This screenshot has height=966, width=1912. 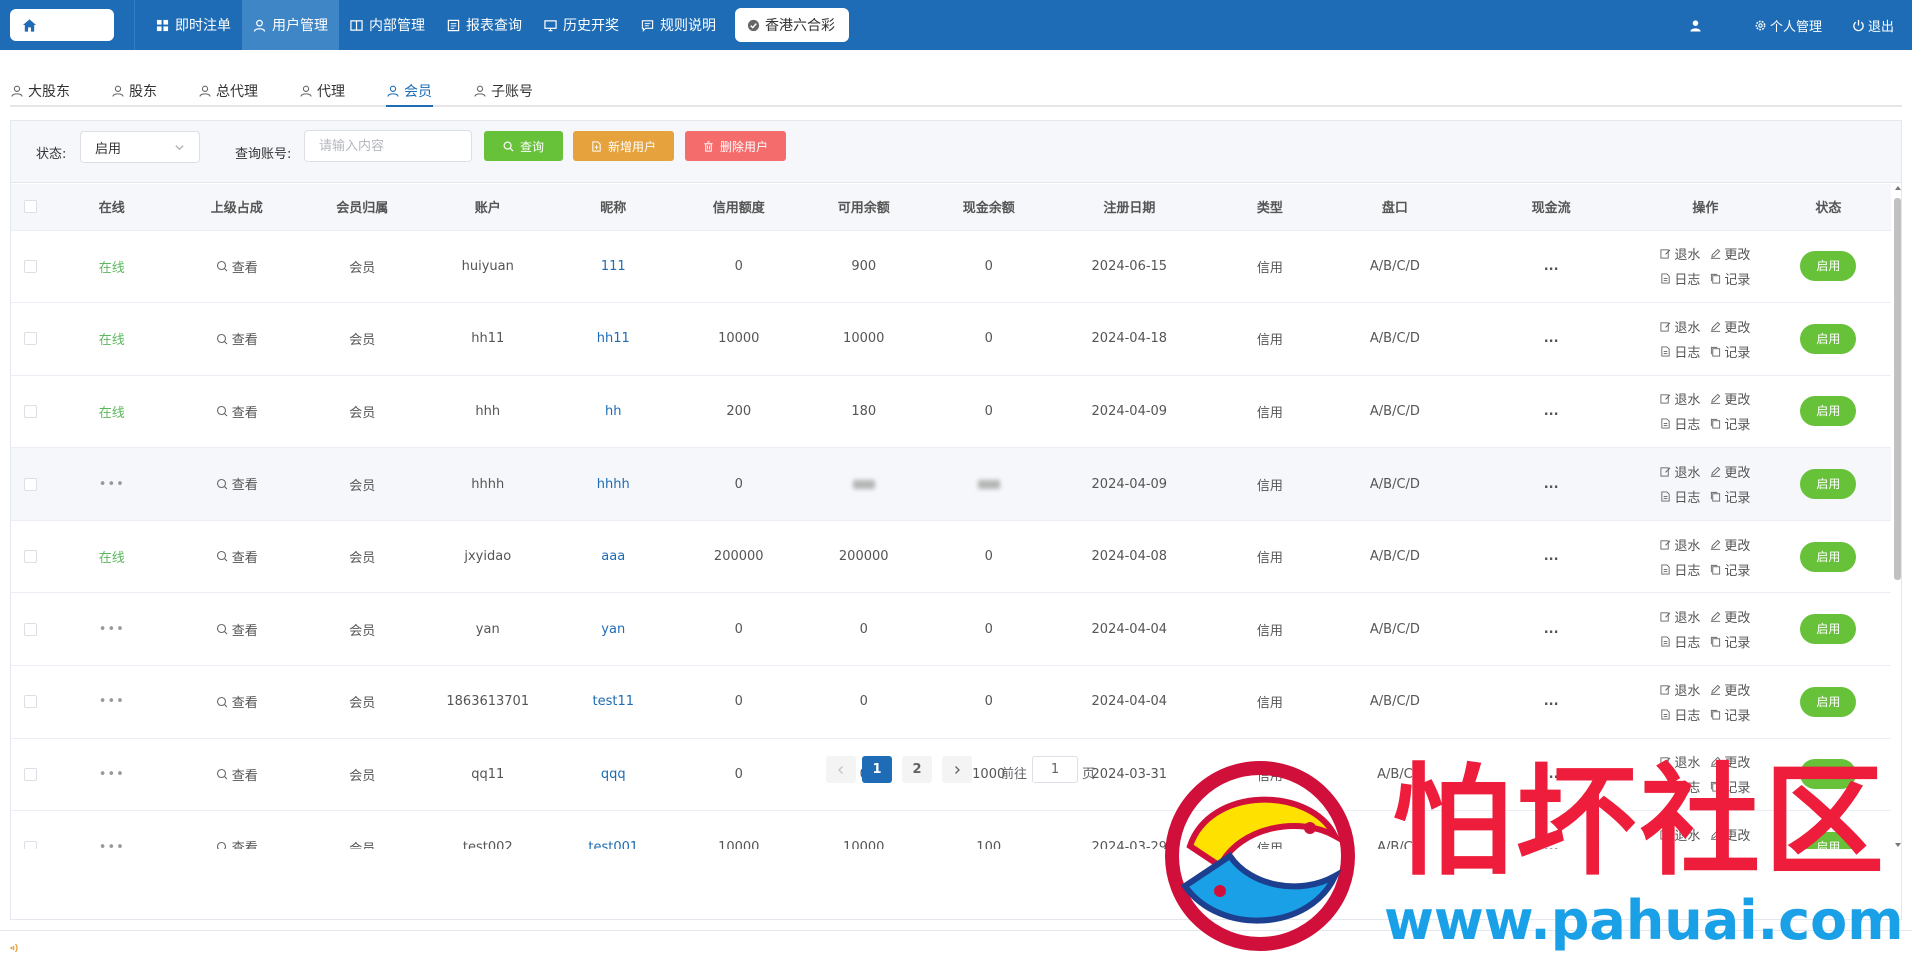 What do you see at coordinates (613, 266) in the screenshot?
I see `nickname-link: 111` at bounding box center [613, 266].